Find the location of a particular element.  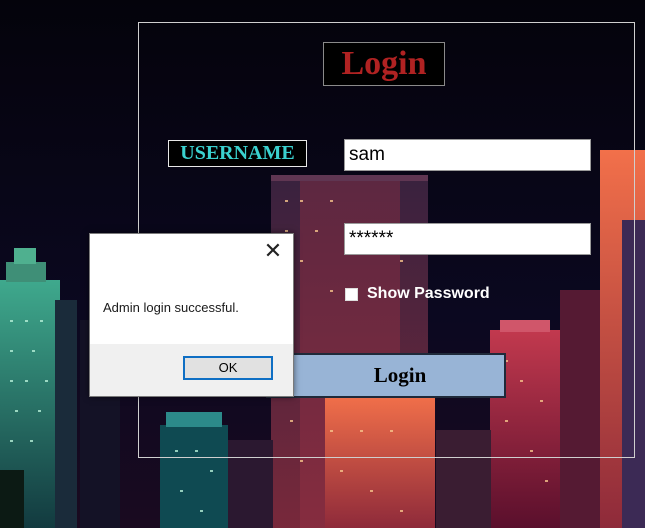

username-input is located at coordinates (467, 155).